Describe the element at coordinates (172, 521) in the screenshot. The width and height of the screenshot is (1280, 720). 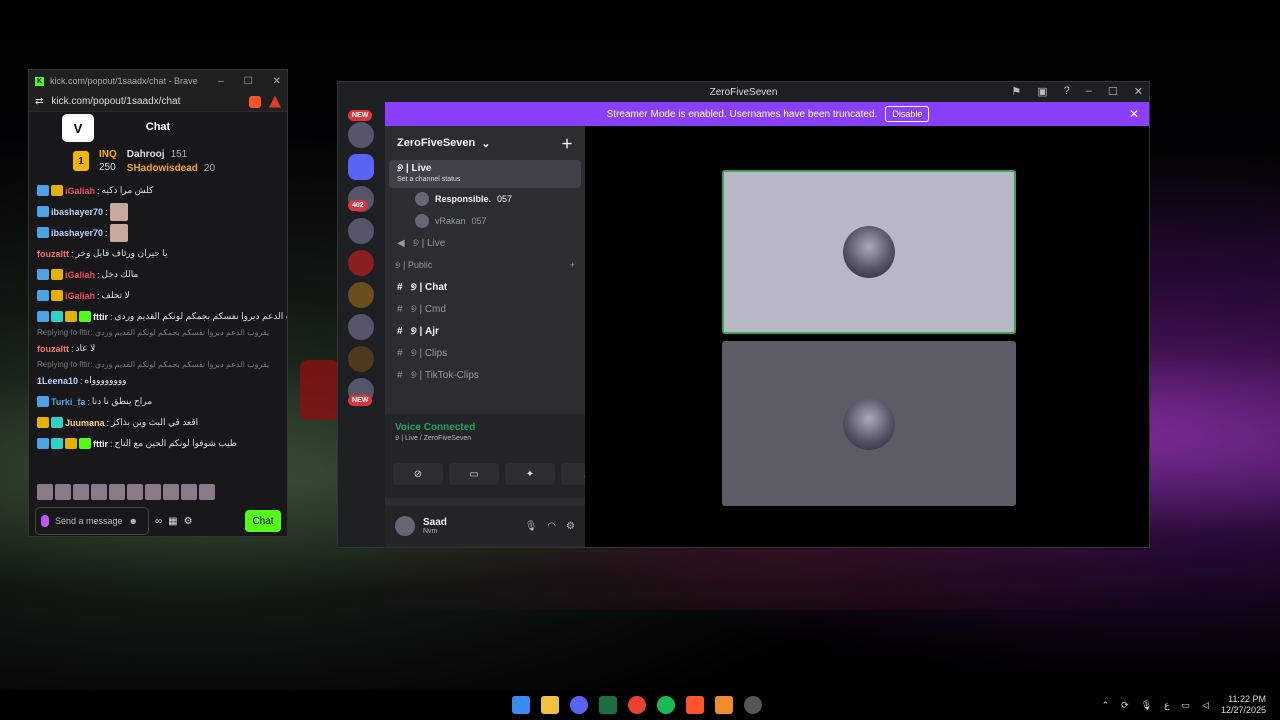
I see `store-icon: ▦` at that location.